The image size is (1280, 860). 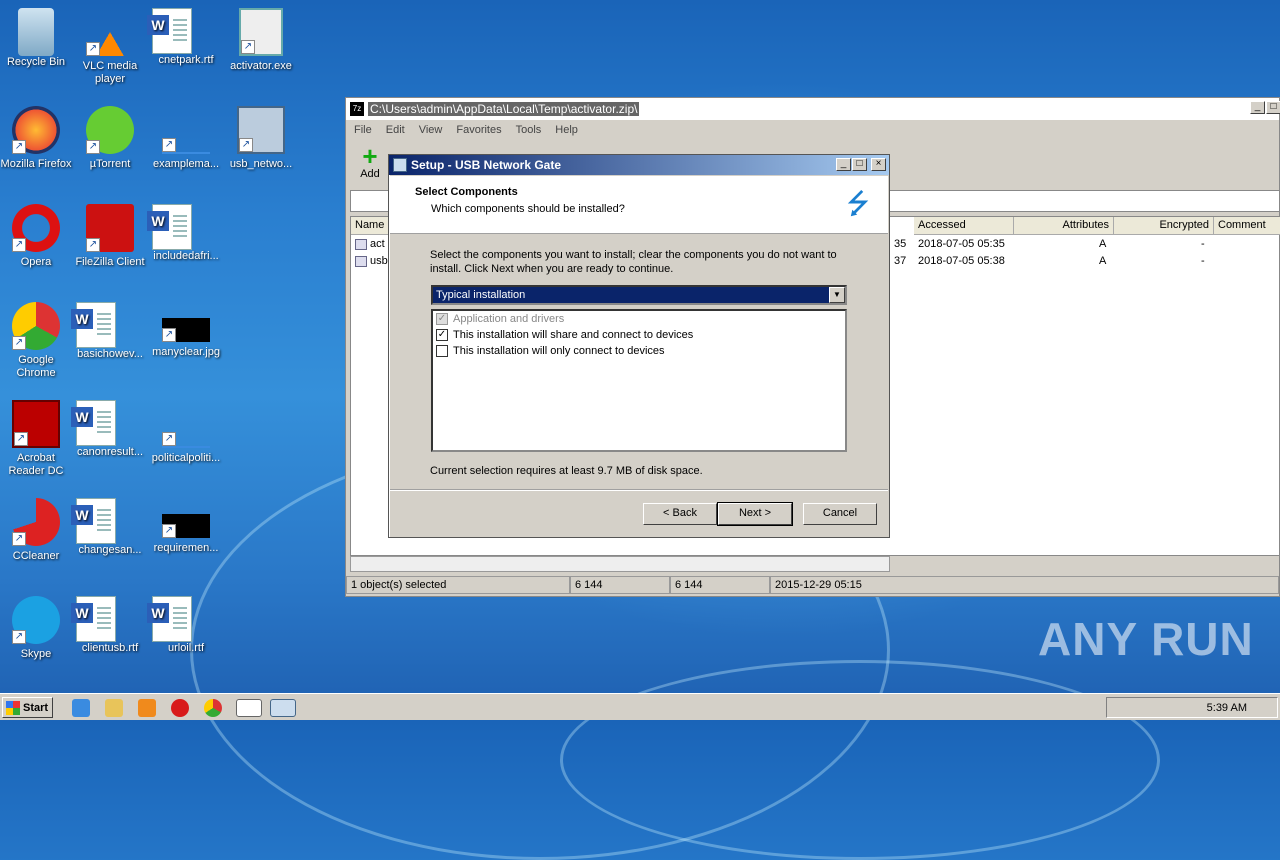 What do you see at coordinates (249, 708) in the screenshot?
I see `7zip-task-icon` at bounding box center [249, 708].